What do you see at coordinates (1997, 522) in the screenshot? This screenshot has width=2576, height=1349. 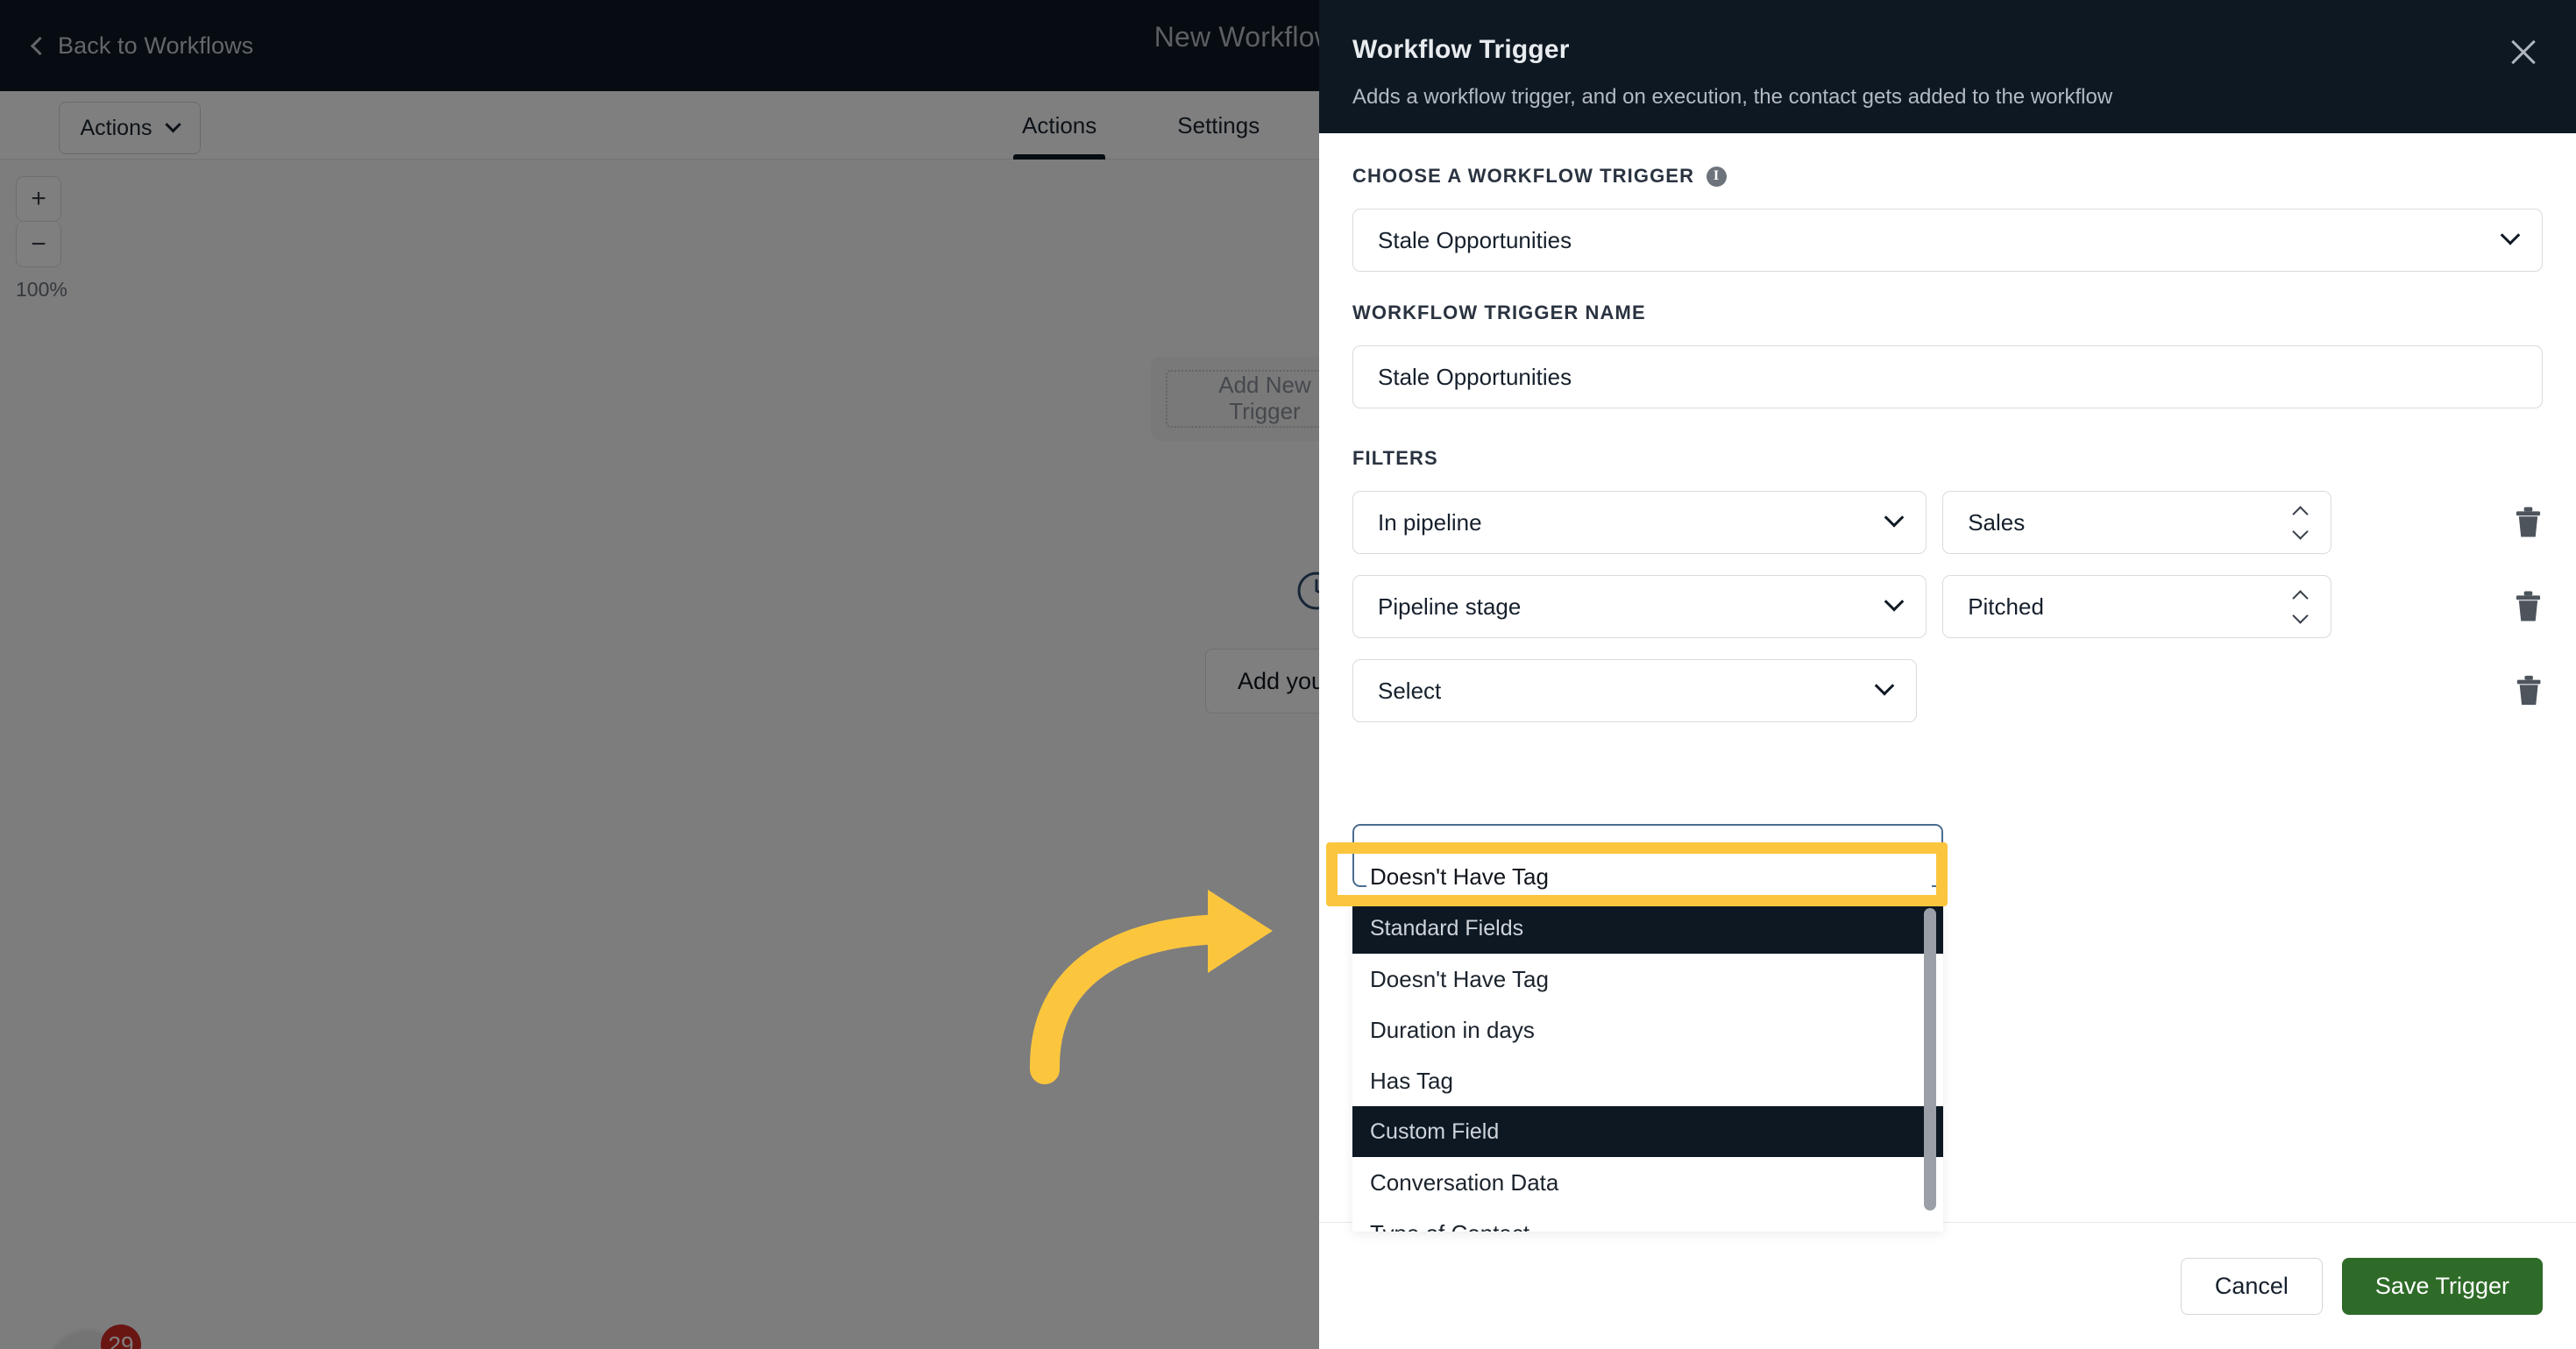 I see `filter-value-text: Sales` at bounding box center [1997, 522].